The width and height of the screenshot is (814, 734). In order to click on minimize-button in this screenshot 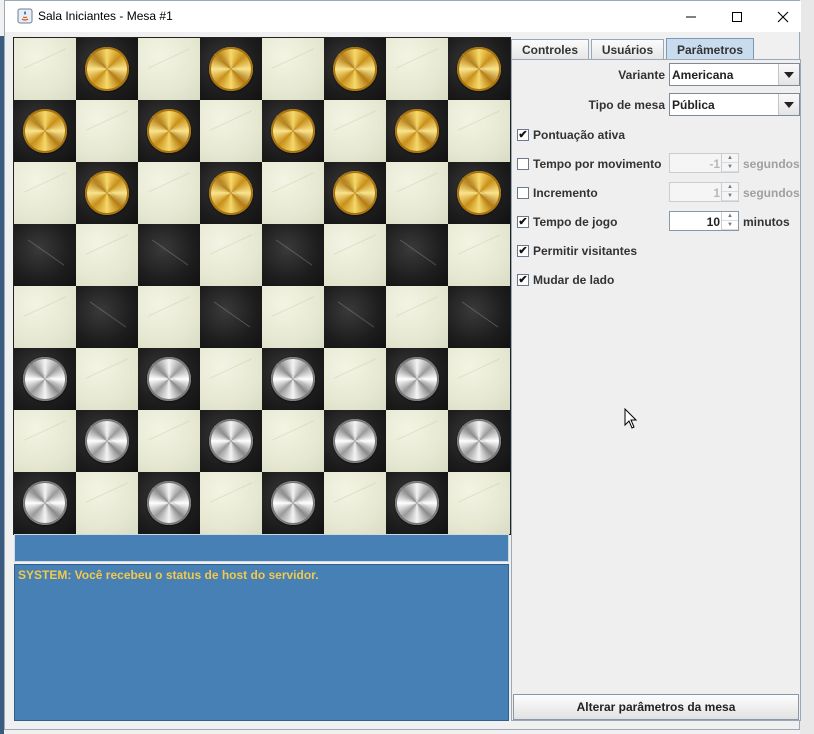, I will do `click(691, 16)`.